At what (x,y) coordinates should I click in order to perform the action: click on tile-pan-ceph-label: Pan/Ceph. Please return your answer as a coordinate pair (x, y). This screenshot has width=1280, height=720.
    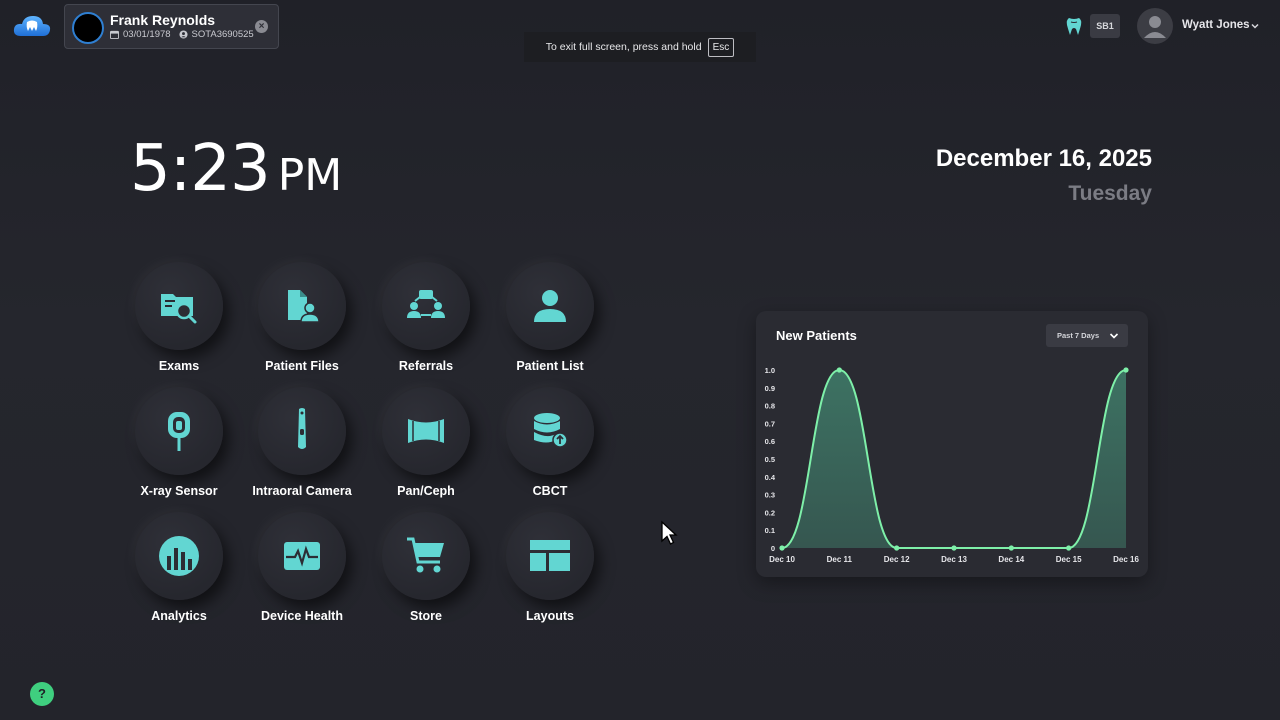
    Looking at the image, I should click on (426, 491).